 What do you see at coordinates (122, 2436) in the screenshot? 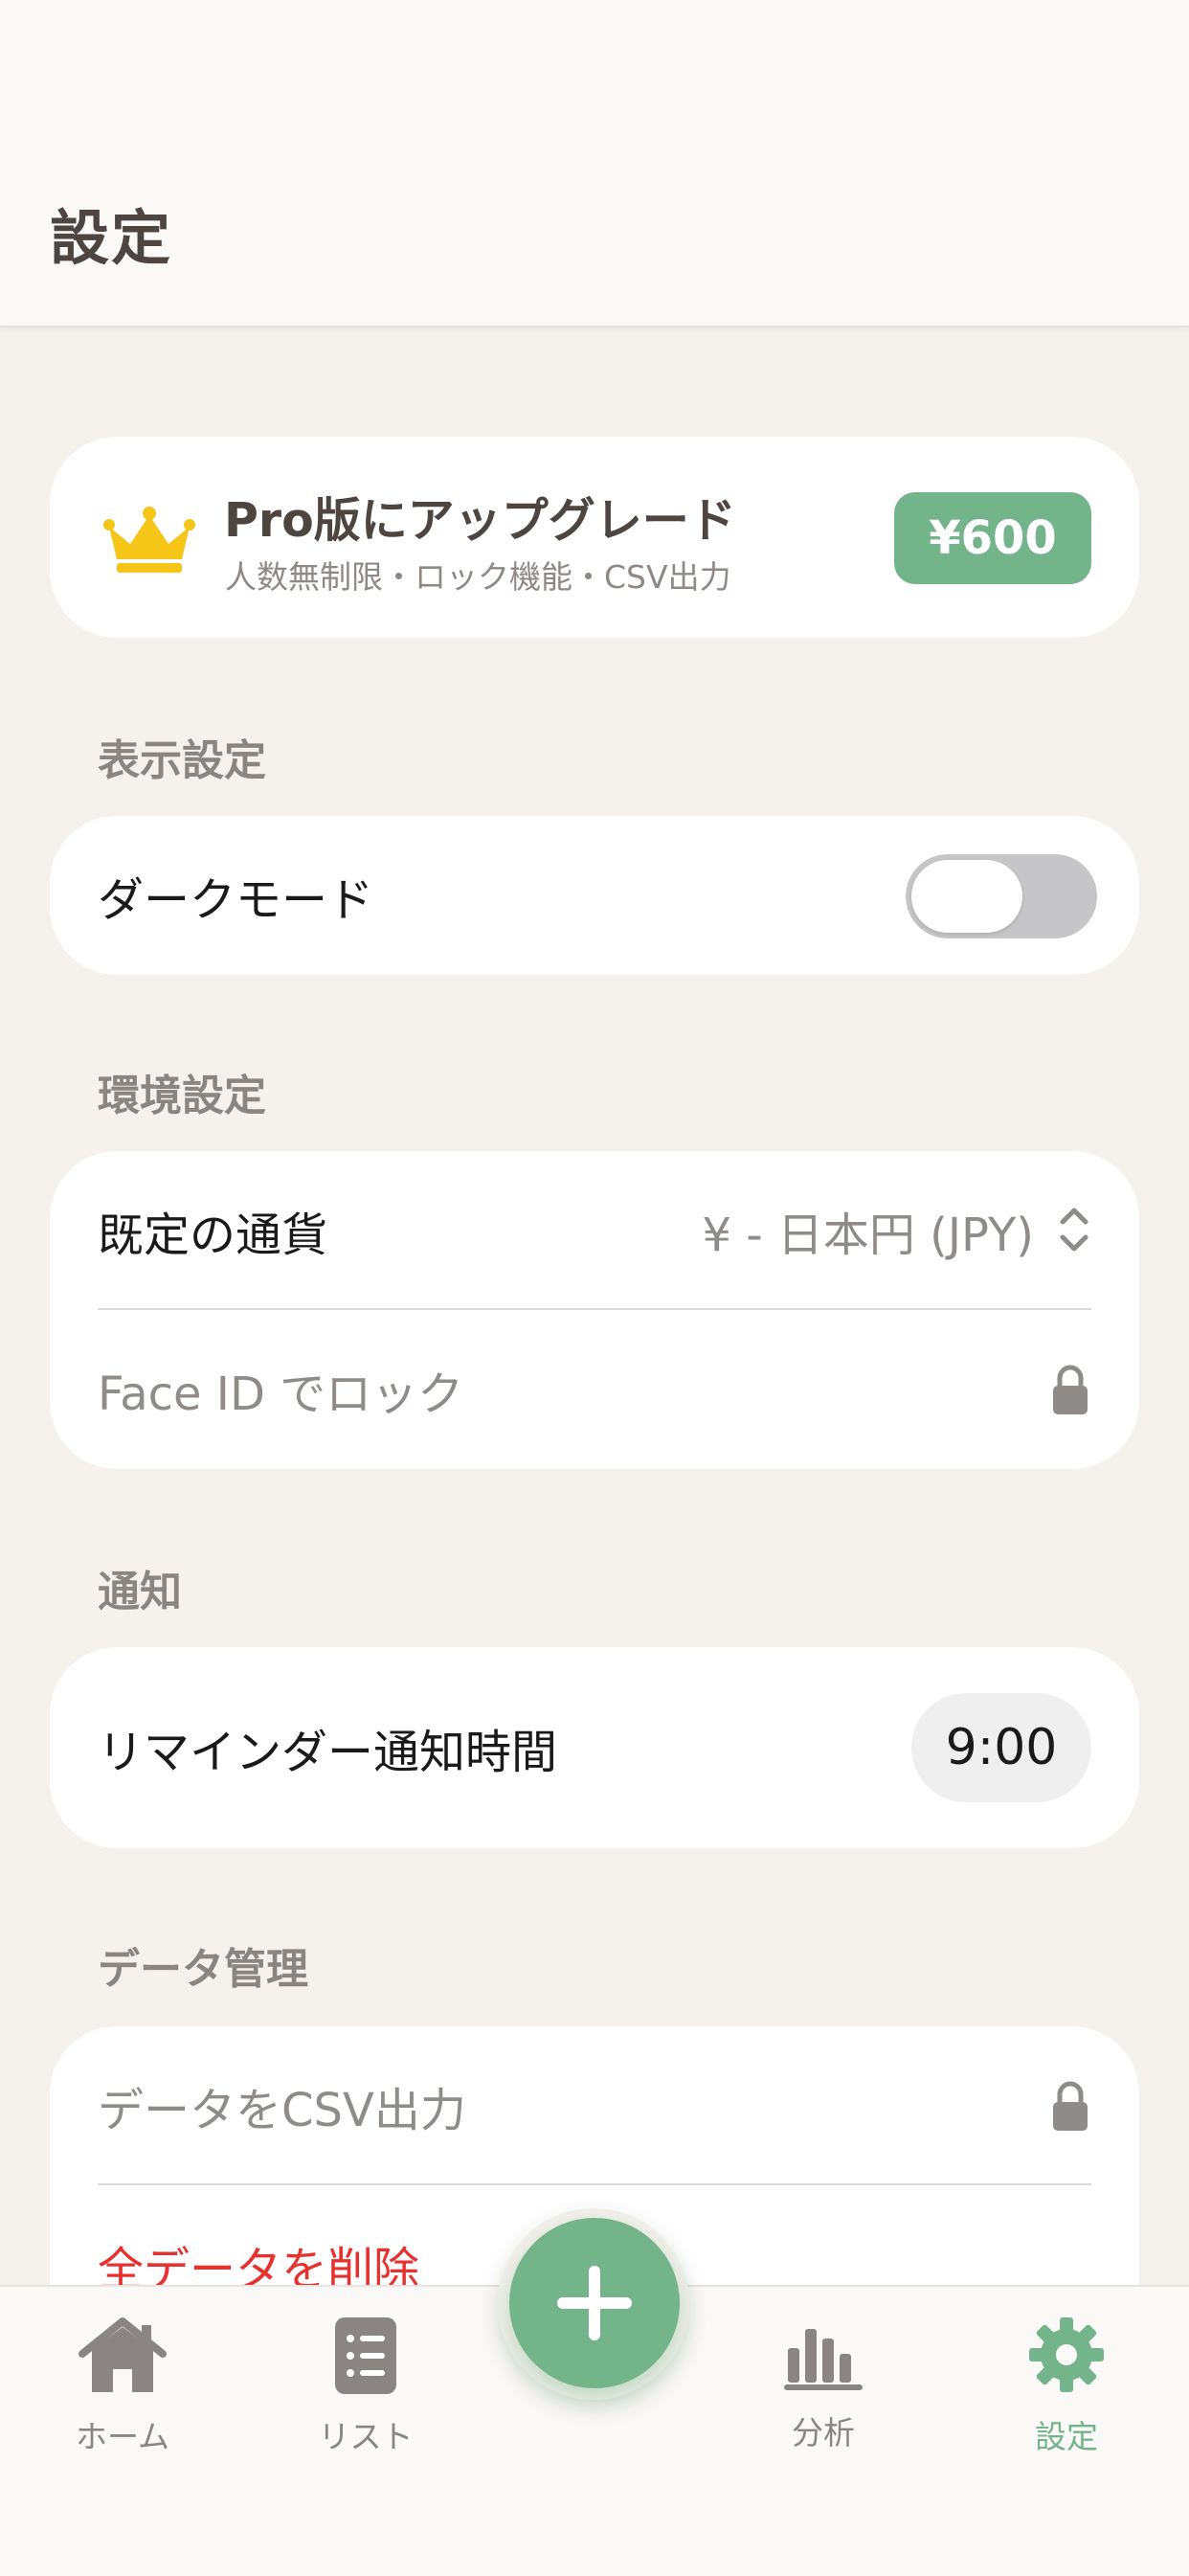
I see `tab-home-label: ホーム` at bounding box center [122, 2436].